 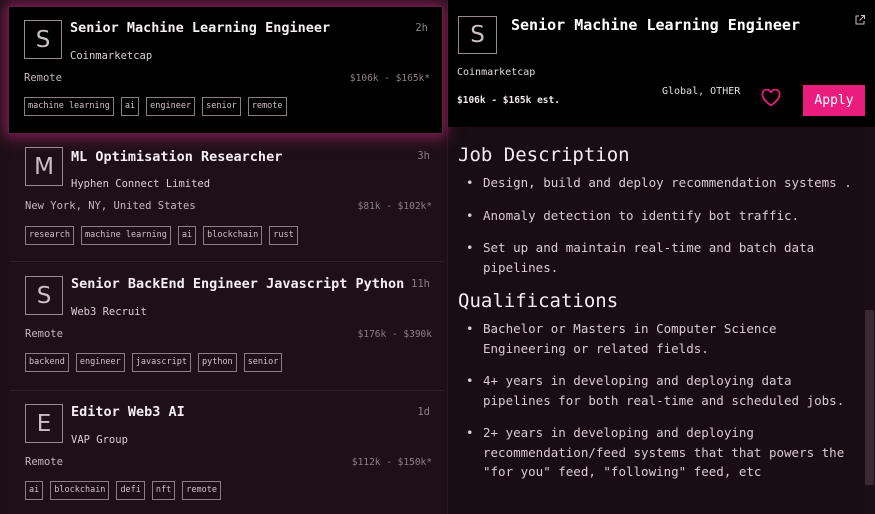 What do you see at coordinates (47, 362) in the screenshot?
I see `tag: backend` at bounding box center [47, 362].